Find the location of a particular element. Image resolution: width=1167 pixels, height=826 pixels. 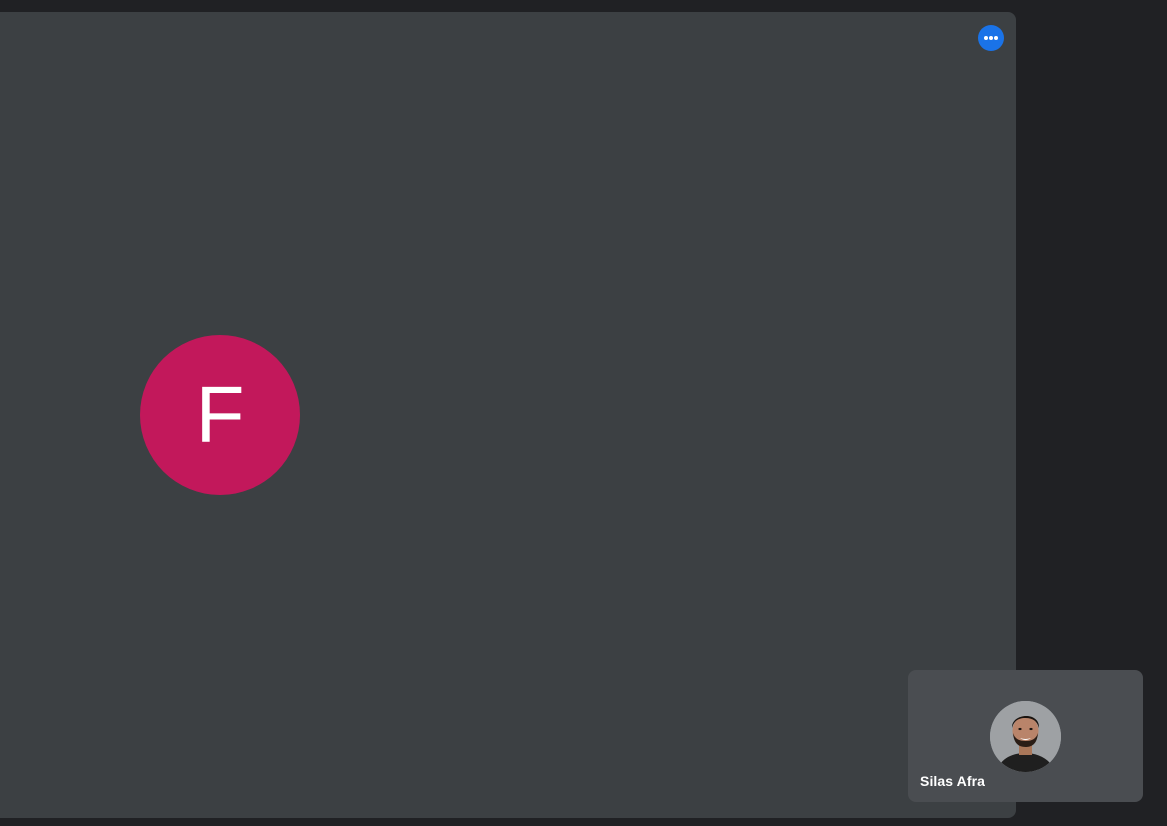

self-avatar is located at coordinates (1025, 736).